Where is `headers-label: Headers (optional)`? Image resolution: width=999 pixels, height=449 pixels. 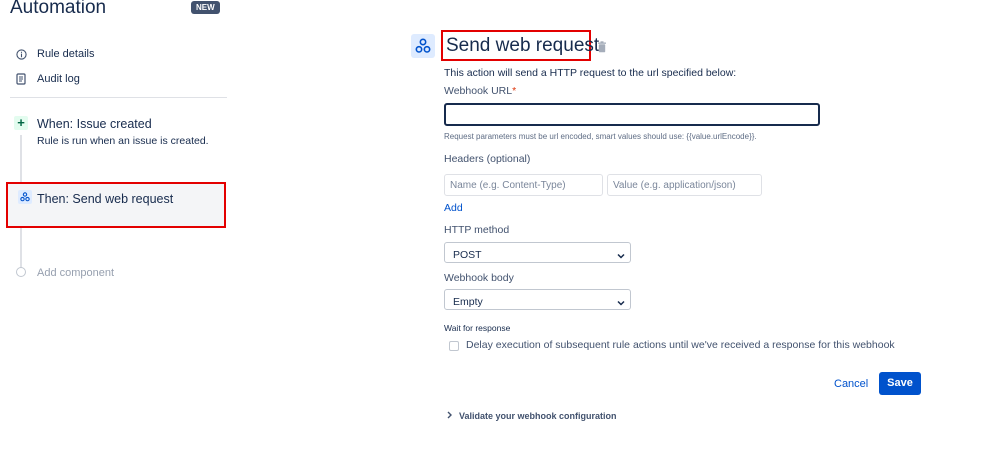 headers-label: Headers (optional) is located at coordinates (487, 159).